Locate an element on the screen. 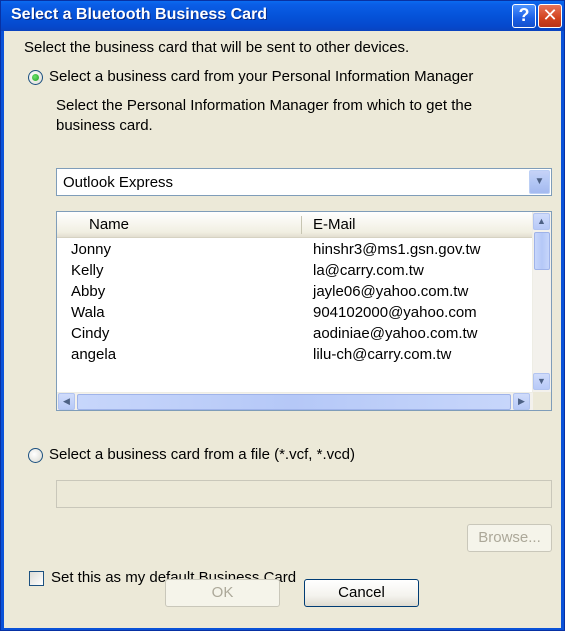 The image size is (565, 631). help-button: ? is located at coordinates (524, 16).